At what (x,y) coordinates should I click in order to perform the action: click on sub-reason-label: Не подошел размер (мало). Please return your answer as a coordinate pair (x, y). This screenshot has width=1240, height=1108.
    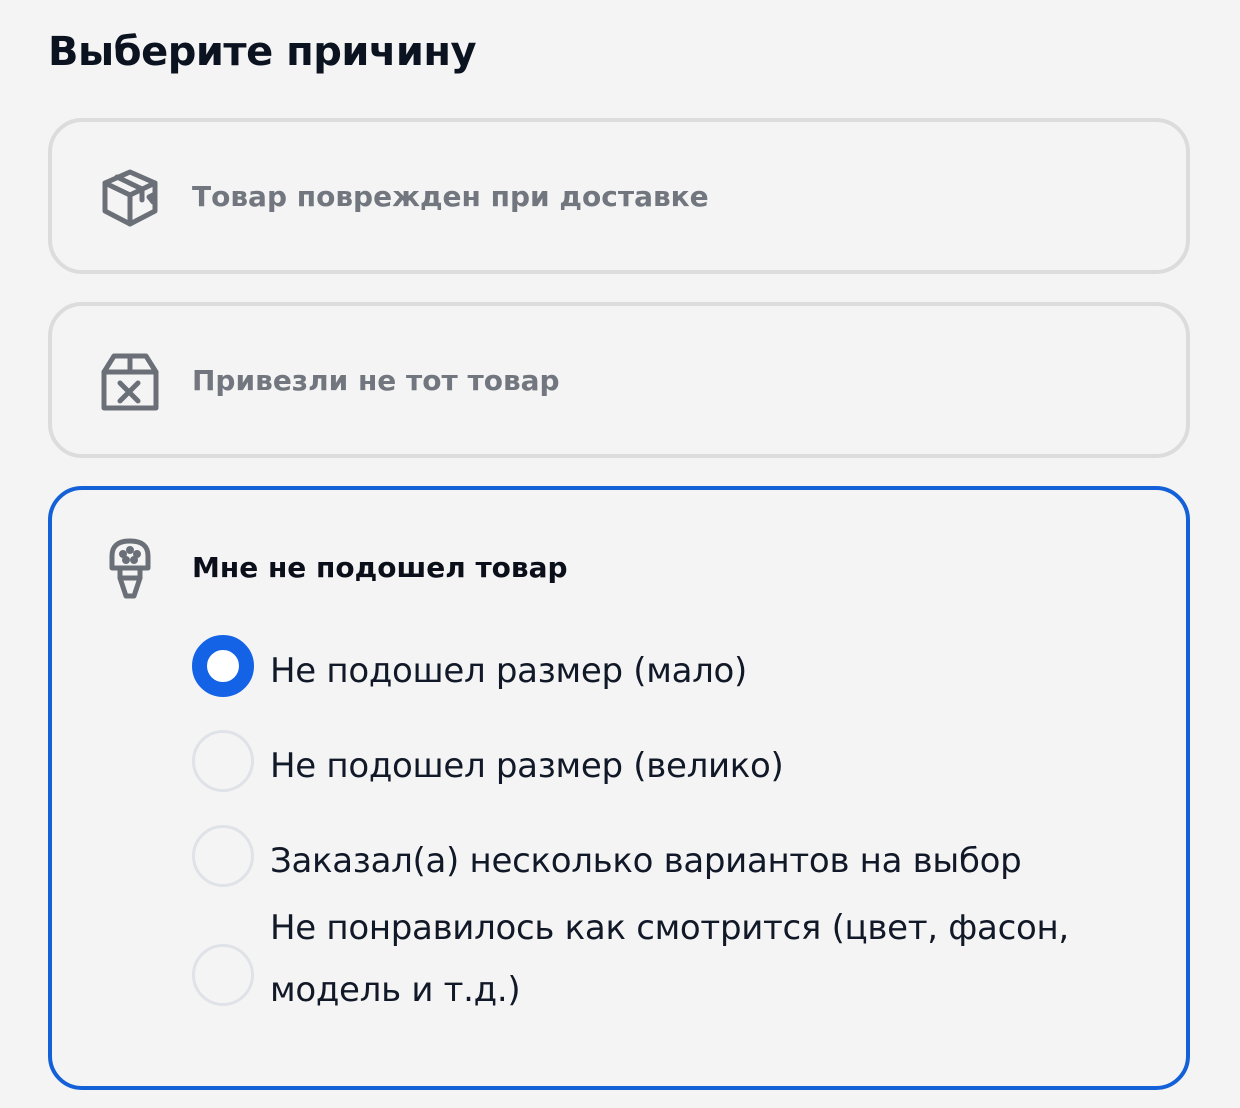
    Looking at the image, I should click on (509, 671).